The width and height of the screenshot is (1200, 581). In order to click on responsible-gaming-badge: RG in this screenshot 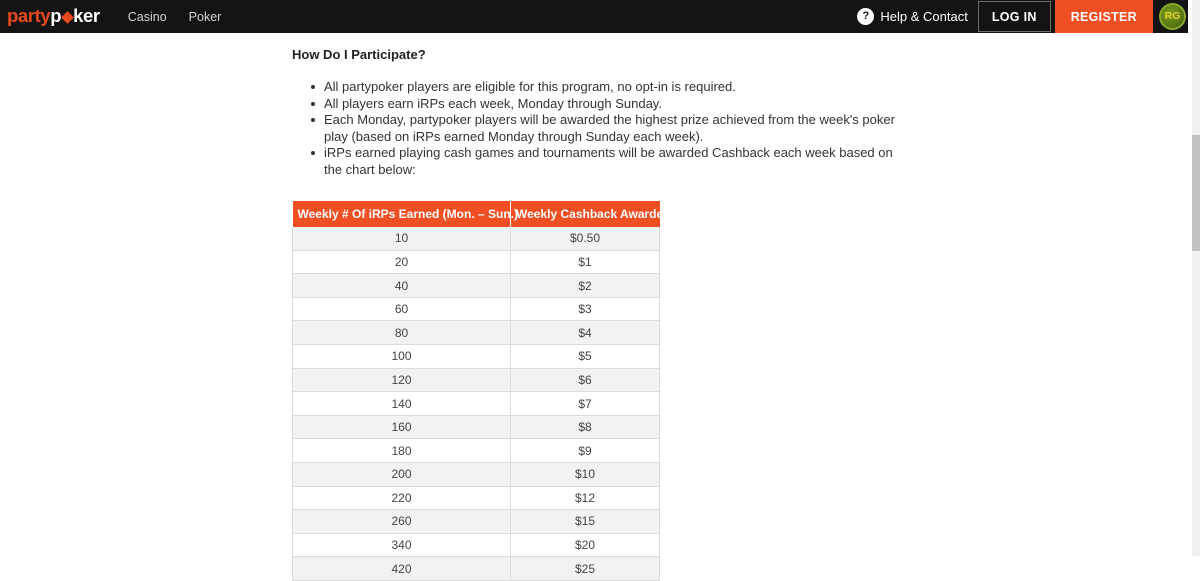, I will do `click(1172, 16)`.